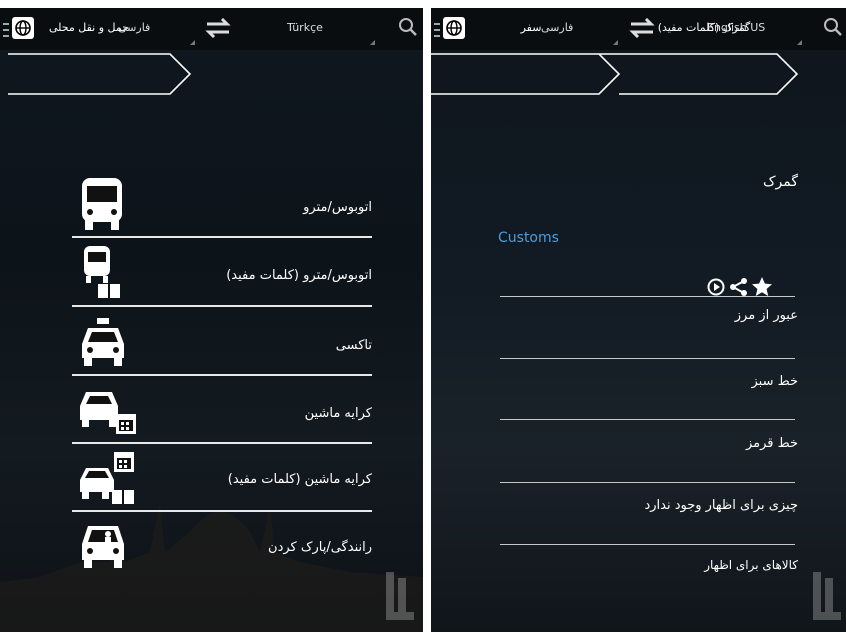 The image size is (846, 632). What do you see at coordinates (353, 345) in the screenshot?
I see `menu-item-label: تاکسی` at bounding box center [353, 345].